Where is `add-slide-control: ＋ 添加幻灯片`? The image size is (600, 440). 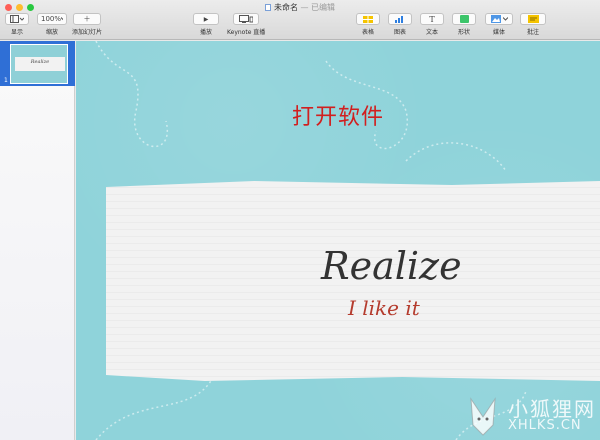
add-slide-control: ＋ 添加幻灯片 is located at coordinates (87, 24).